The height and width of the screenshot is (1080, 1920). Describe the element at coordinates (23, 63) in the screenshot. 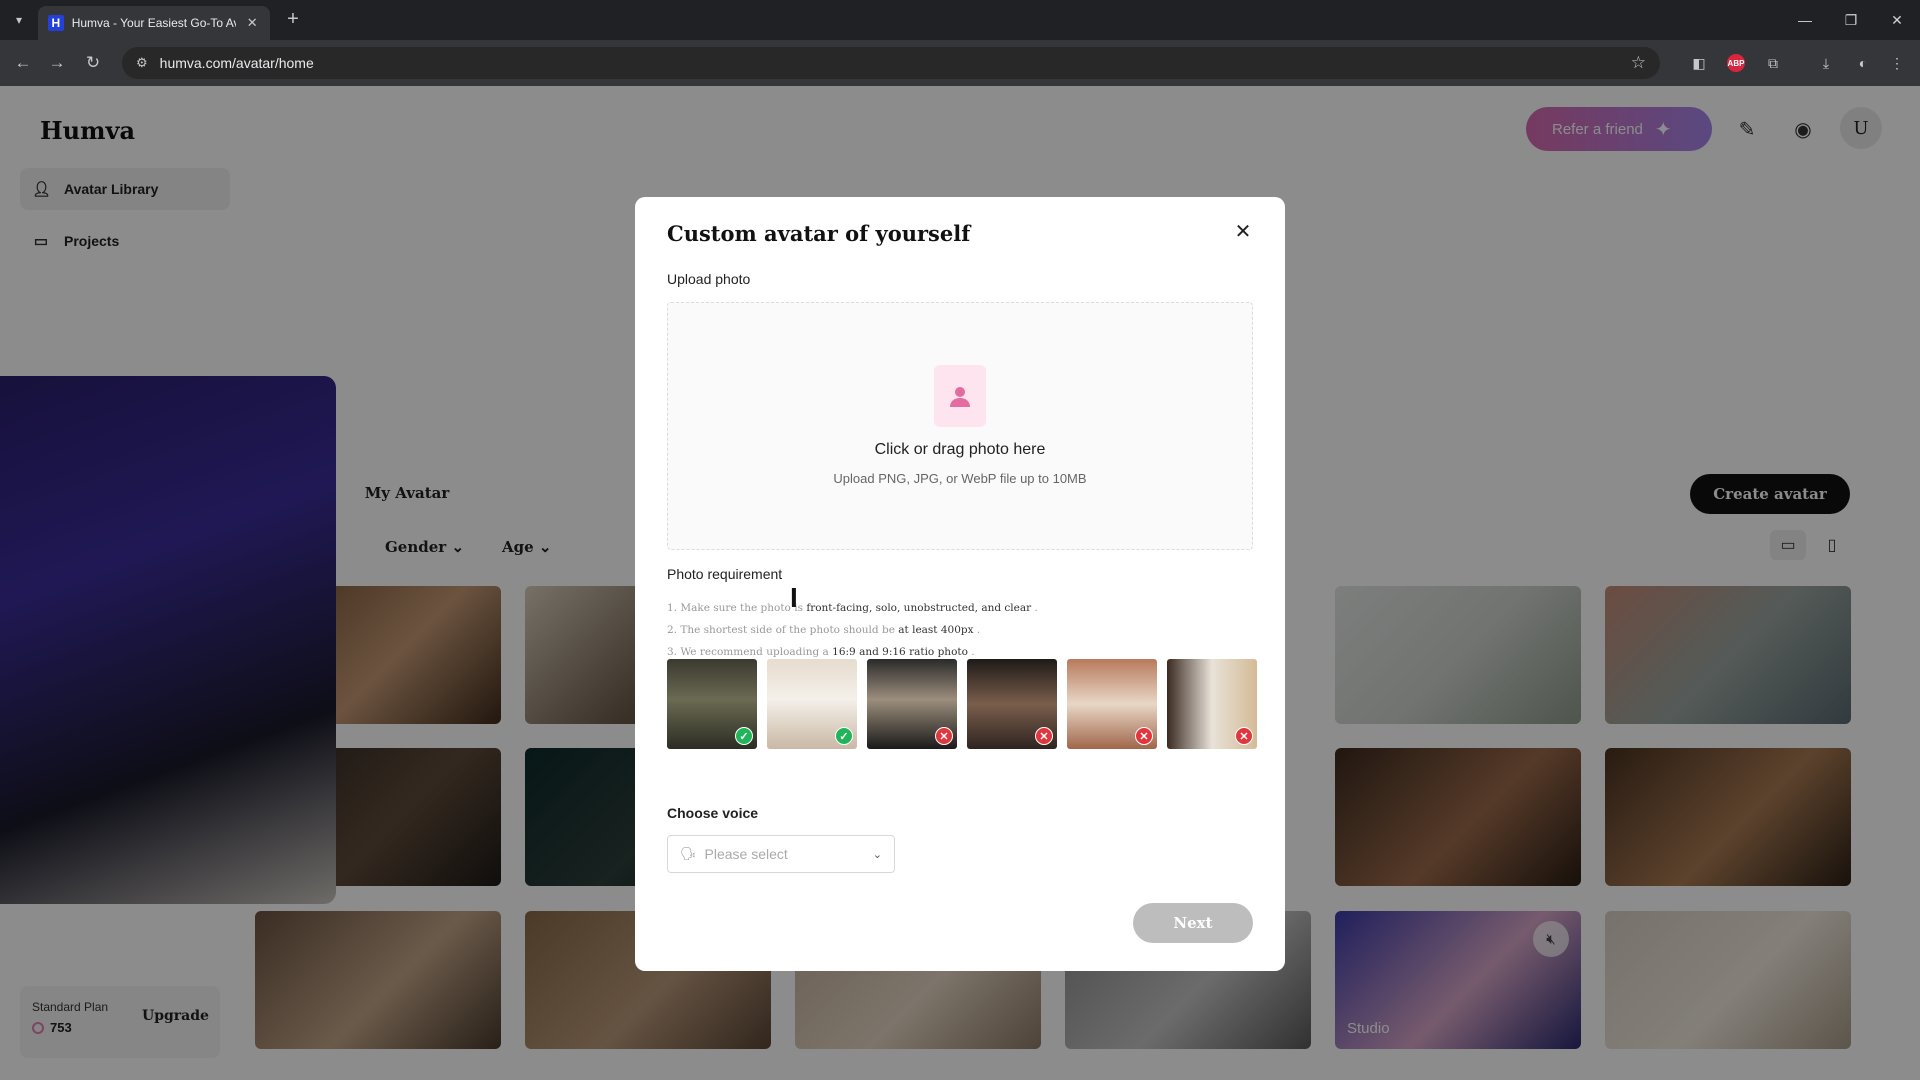

I see `back-icon: ←` at that location.